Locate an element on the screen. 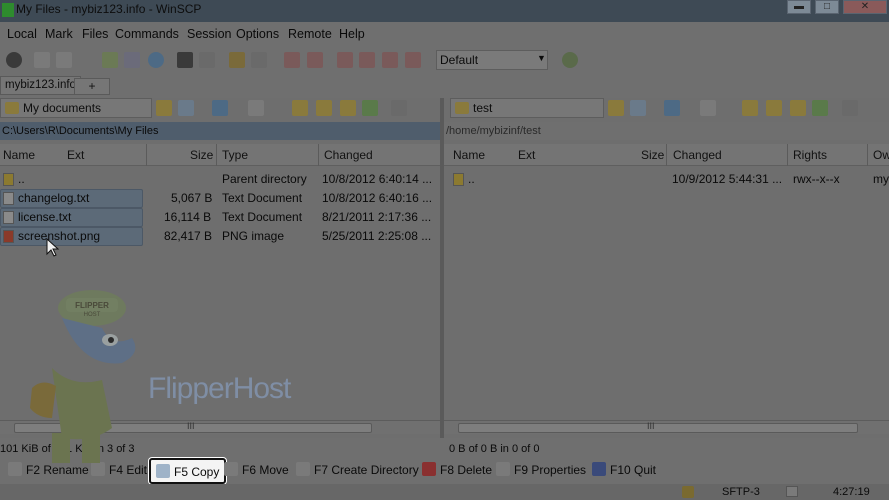 This screenshot has width=889, height=500. sync-browse-icon is located at coordinates (64, 60).